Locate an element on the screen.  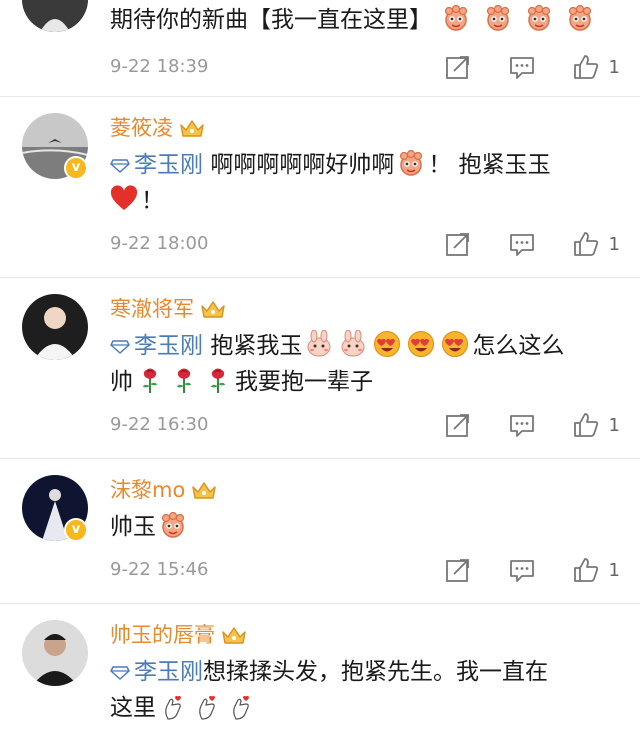
comment-time: 9-22 15:46 is located at coordinates (159, 569).